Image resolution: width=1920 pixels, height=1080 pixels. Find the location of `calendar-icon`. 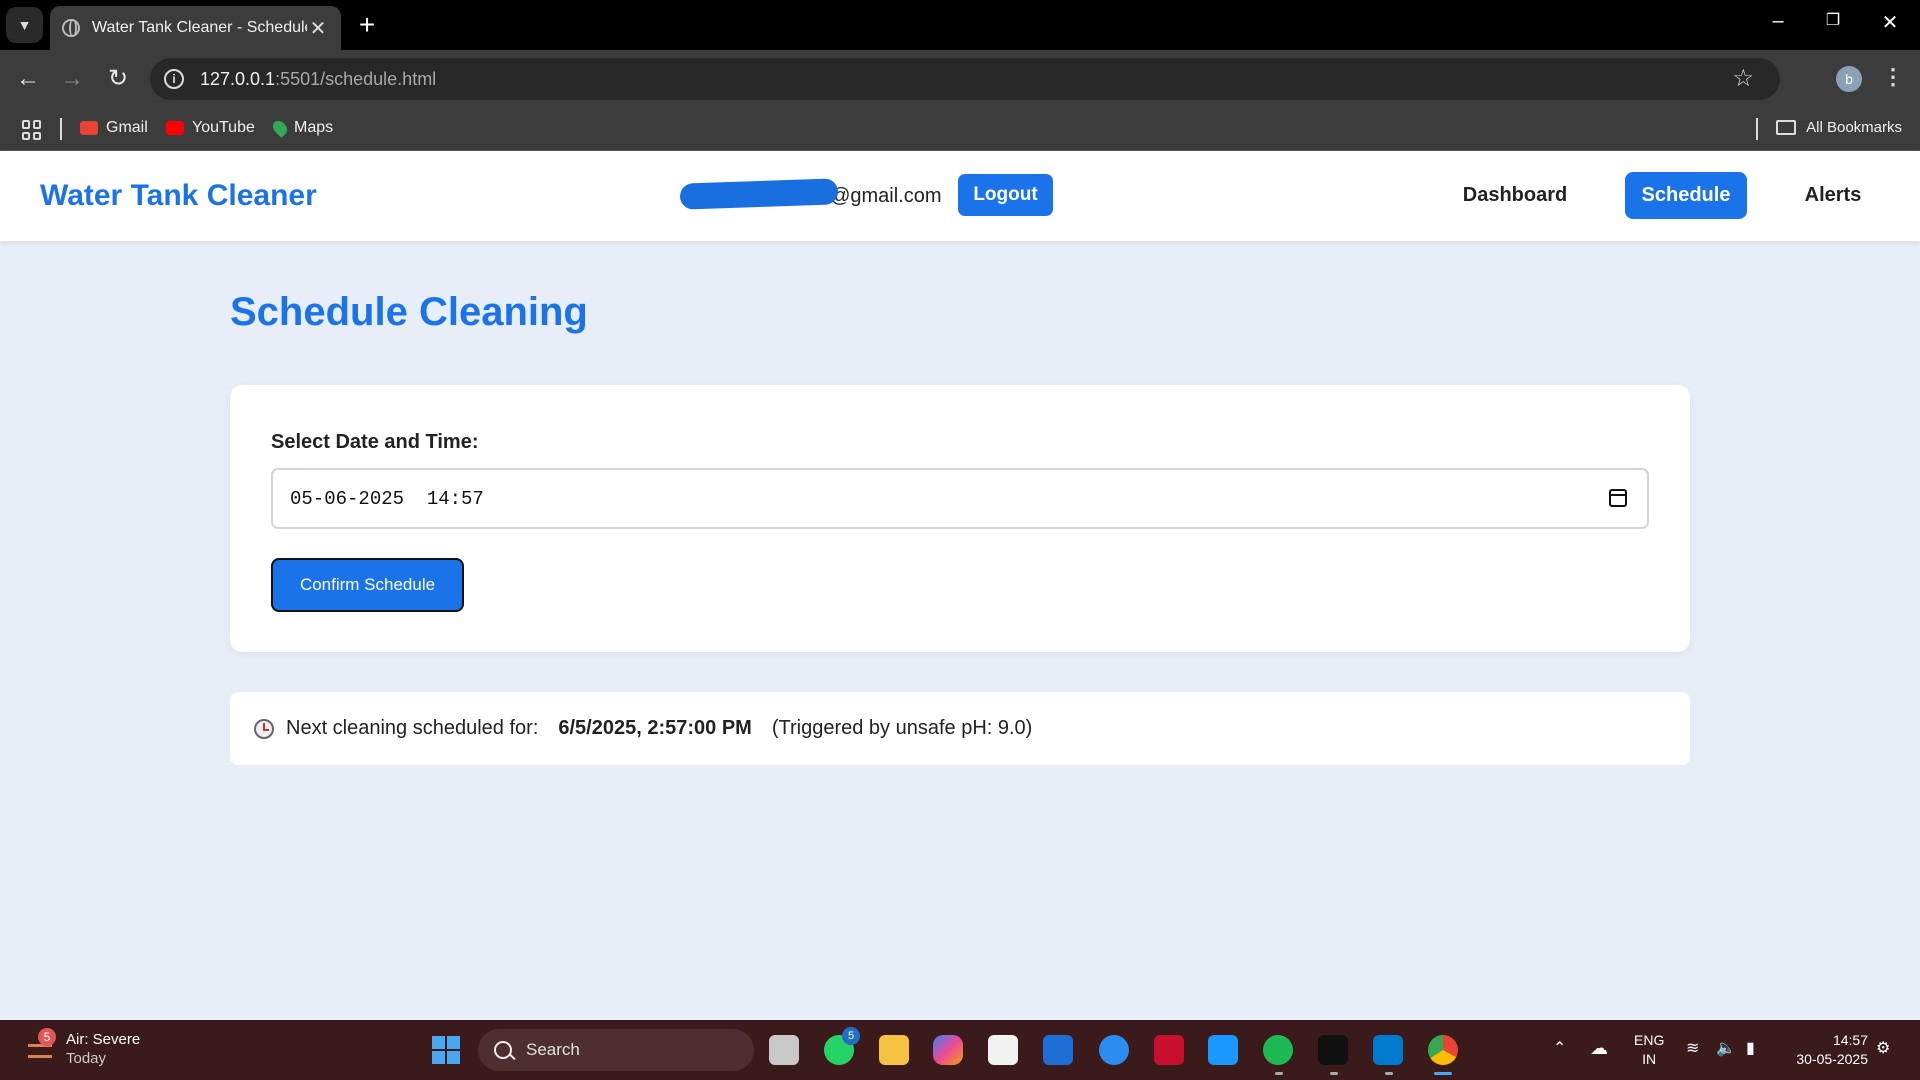

calendar-icon is located at coordinates (1618, 498).